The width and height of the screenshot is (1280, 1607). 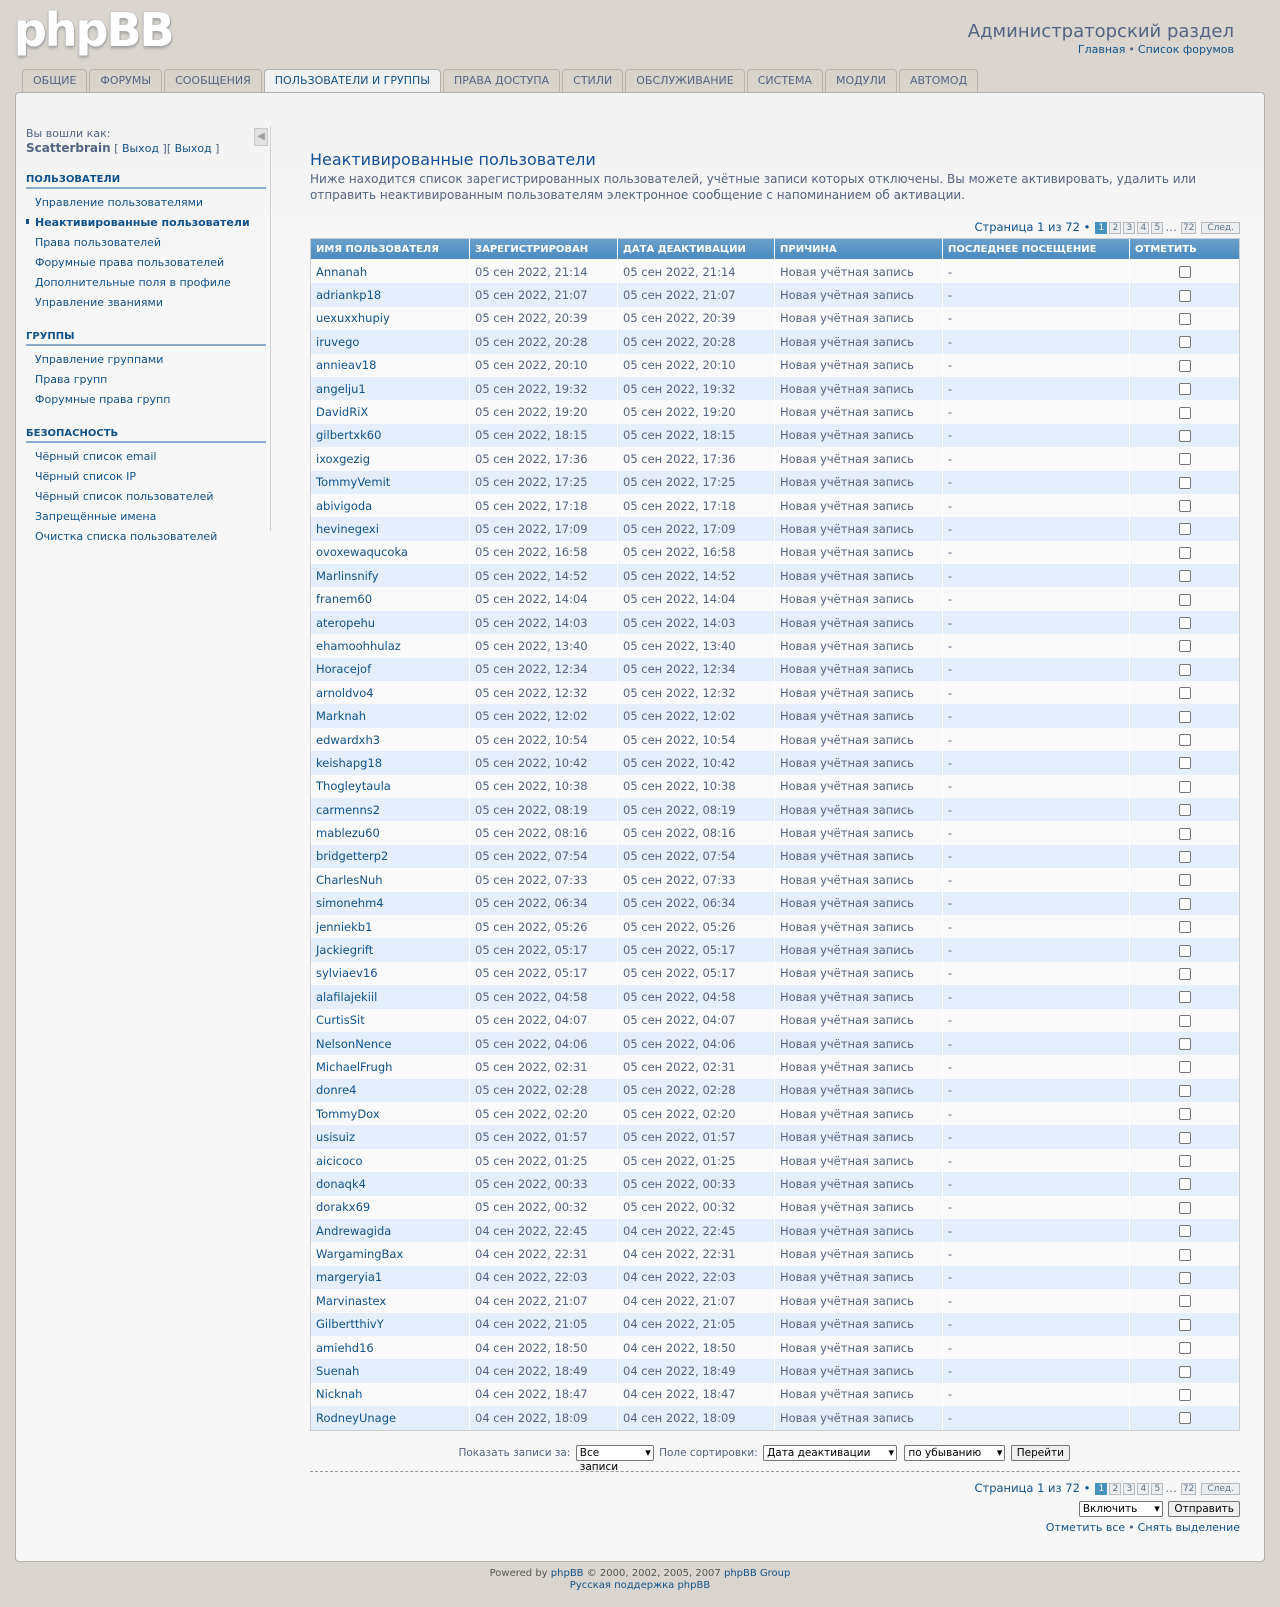 What do you see at coordinates (146, 360) in the screenshot?
I see `sidebar-item: Управление группами` at bounding box center [146, 360].